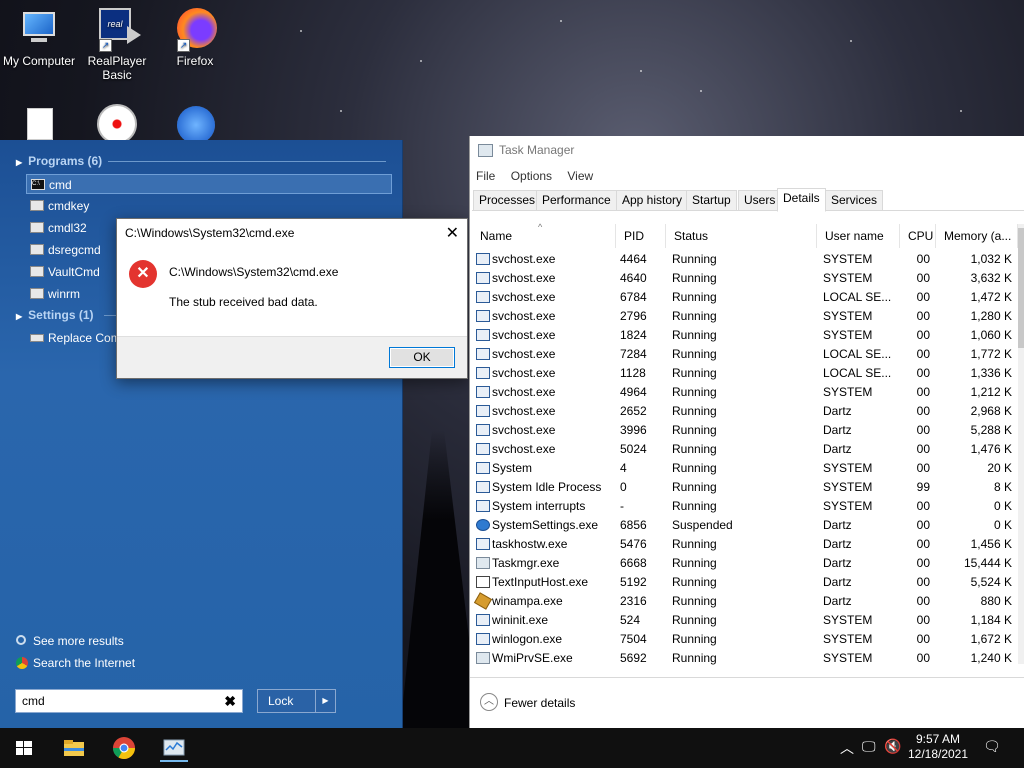 The image size is (1024, 768). Describe the element at coordinates (748, 563) in the screenshot. I see `table-row: Taskmgr.exe 6668 Running Dartz 00 15,444 K` at that location.